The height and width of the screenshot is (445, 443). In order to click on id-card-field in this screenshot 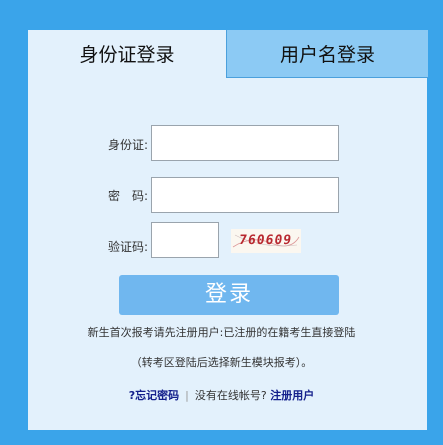, I will do `click(245, 143)`.